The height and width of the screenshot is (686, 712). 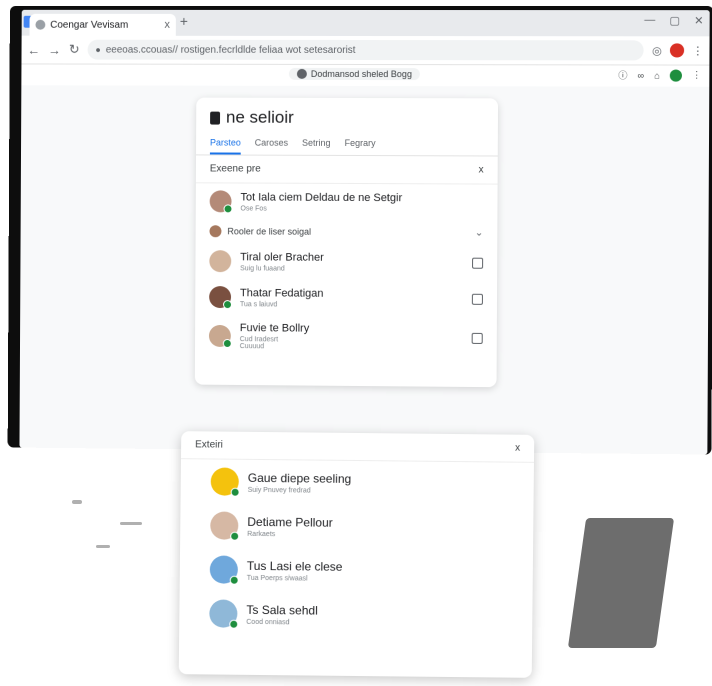 I want to click on tab-fegrary: Fegrary, so click(x=360, y=146).